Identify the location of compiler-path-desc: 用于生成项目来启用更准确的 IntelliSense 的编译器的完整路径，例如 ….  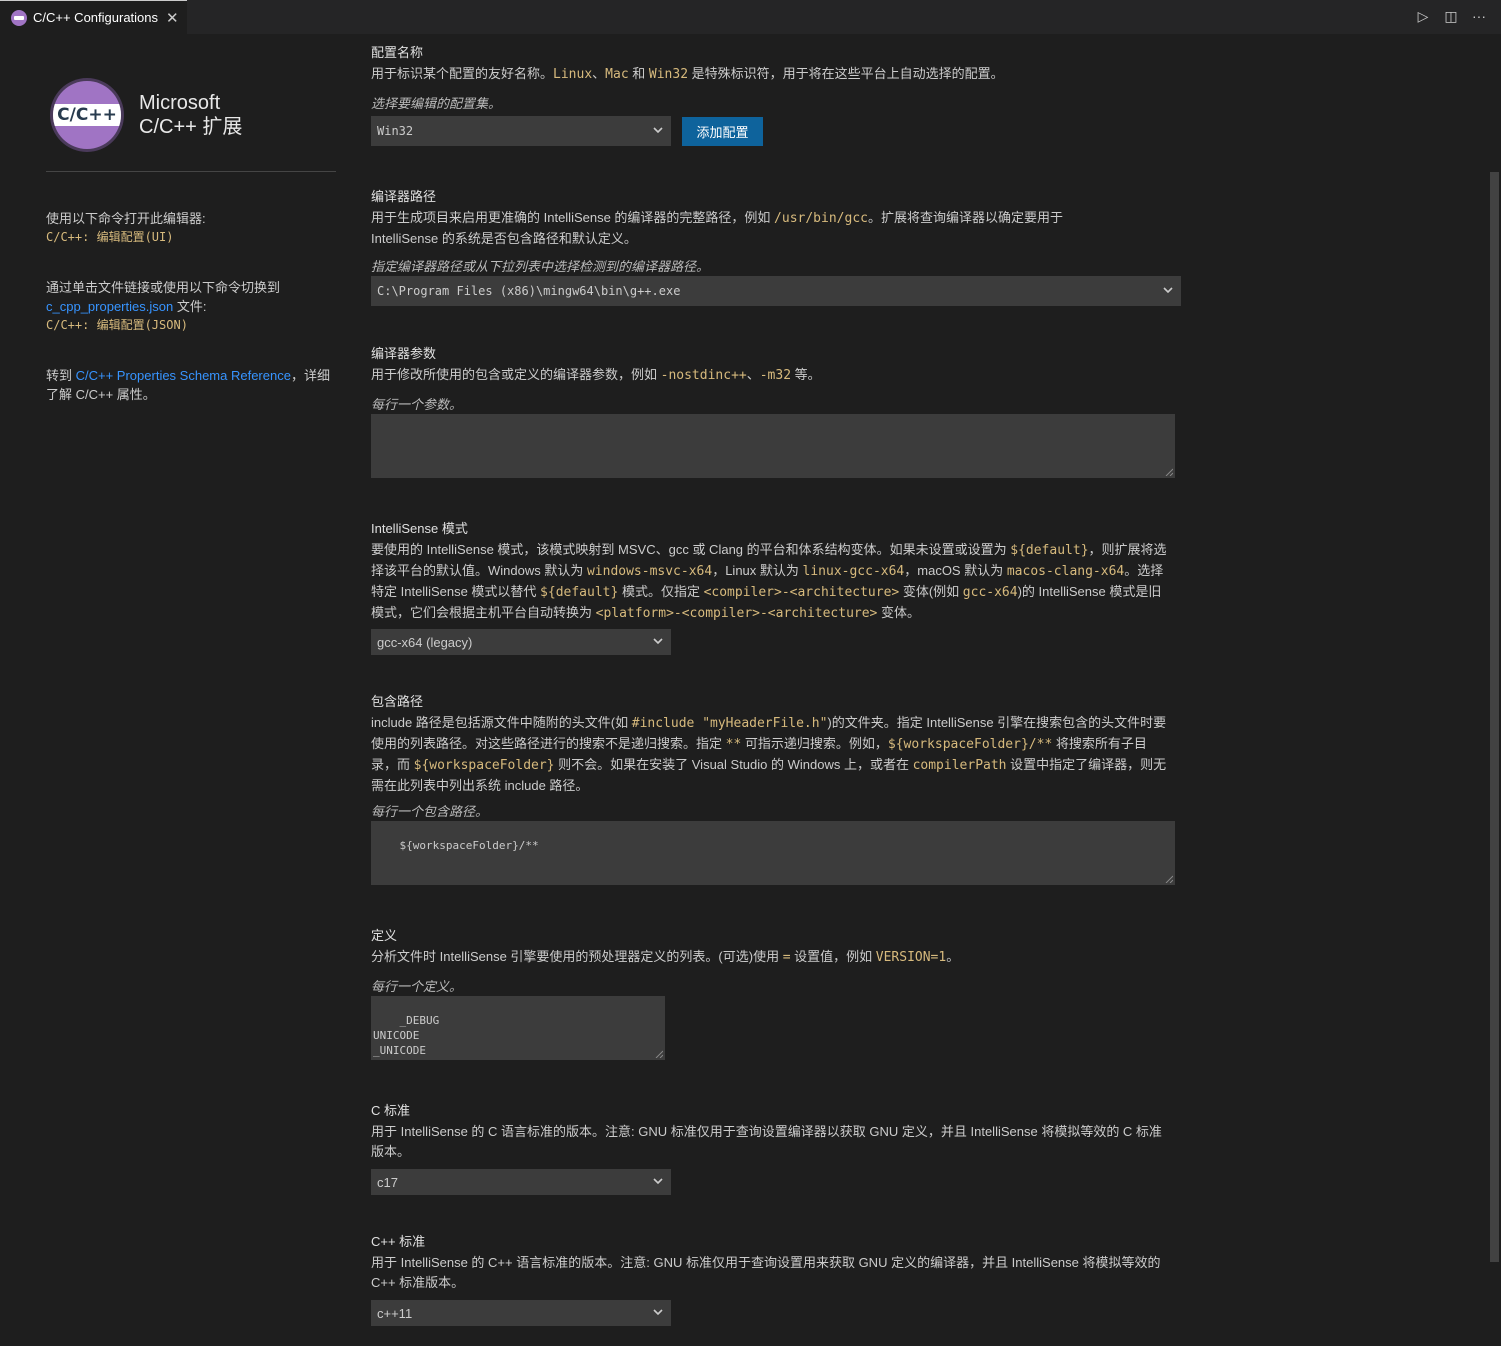
(717, 228).